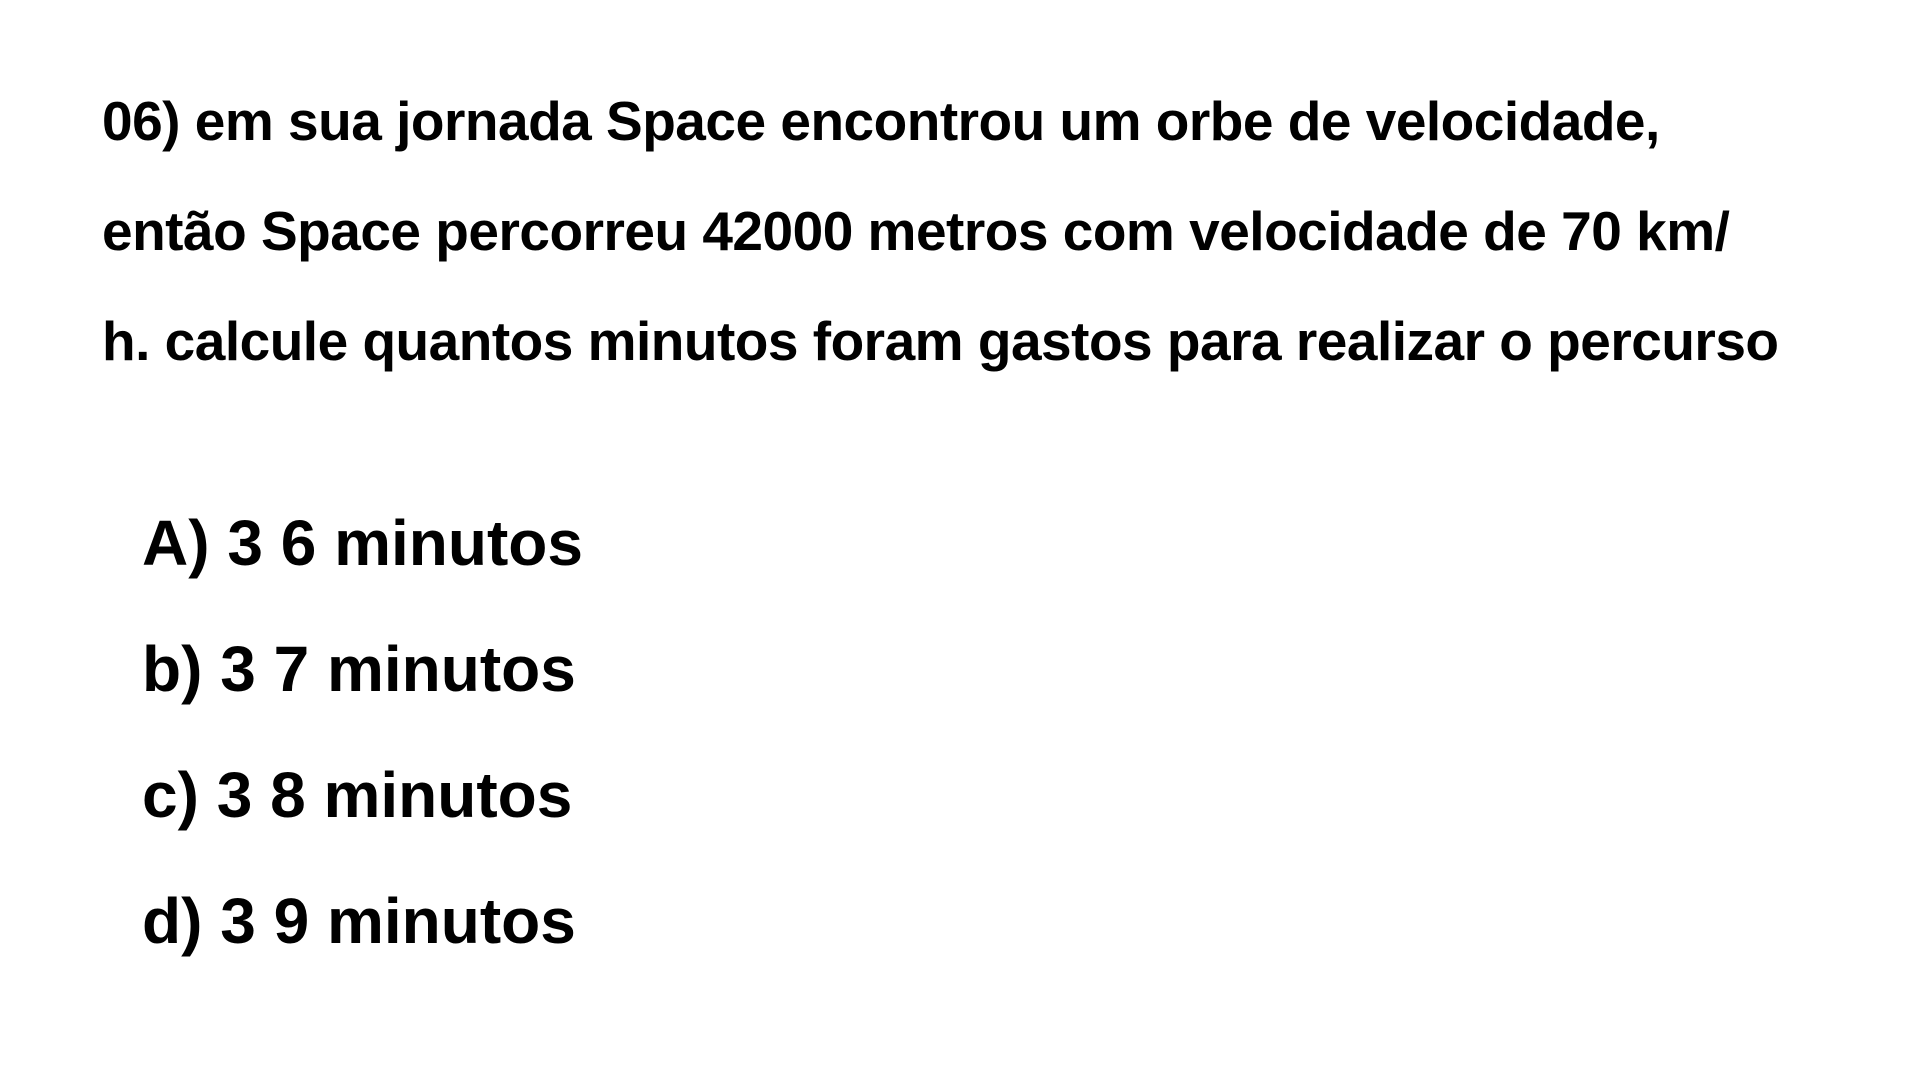 The height and width of the screenshot is (1080, 1920). Describe the element at coordinates (359, 669) in the screenshot. I see `option-b: b) 3 7 minutos` at that location.